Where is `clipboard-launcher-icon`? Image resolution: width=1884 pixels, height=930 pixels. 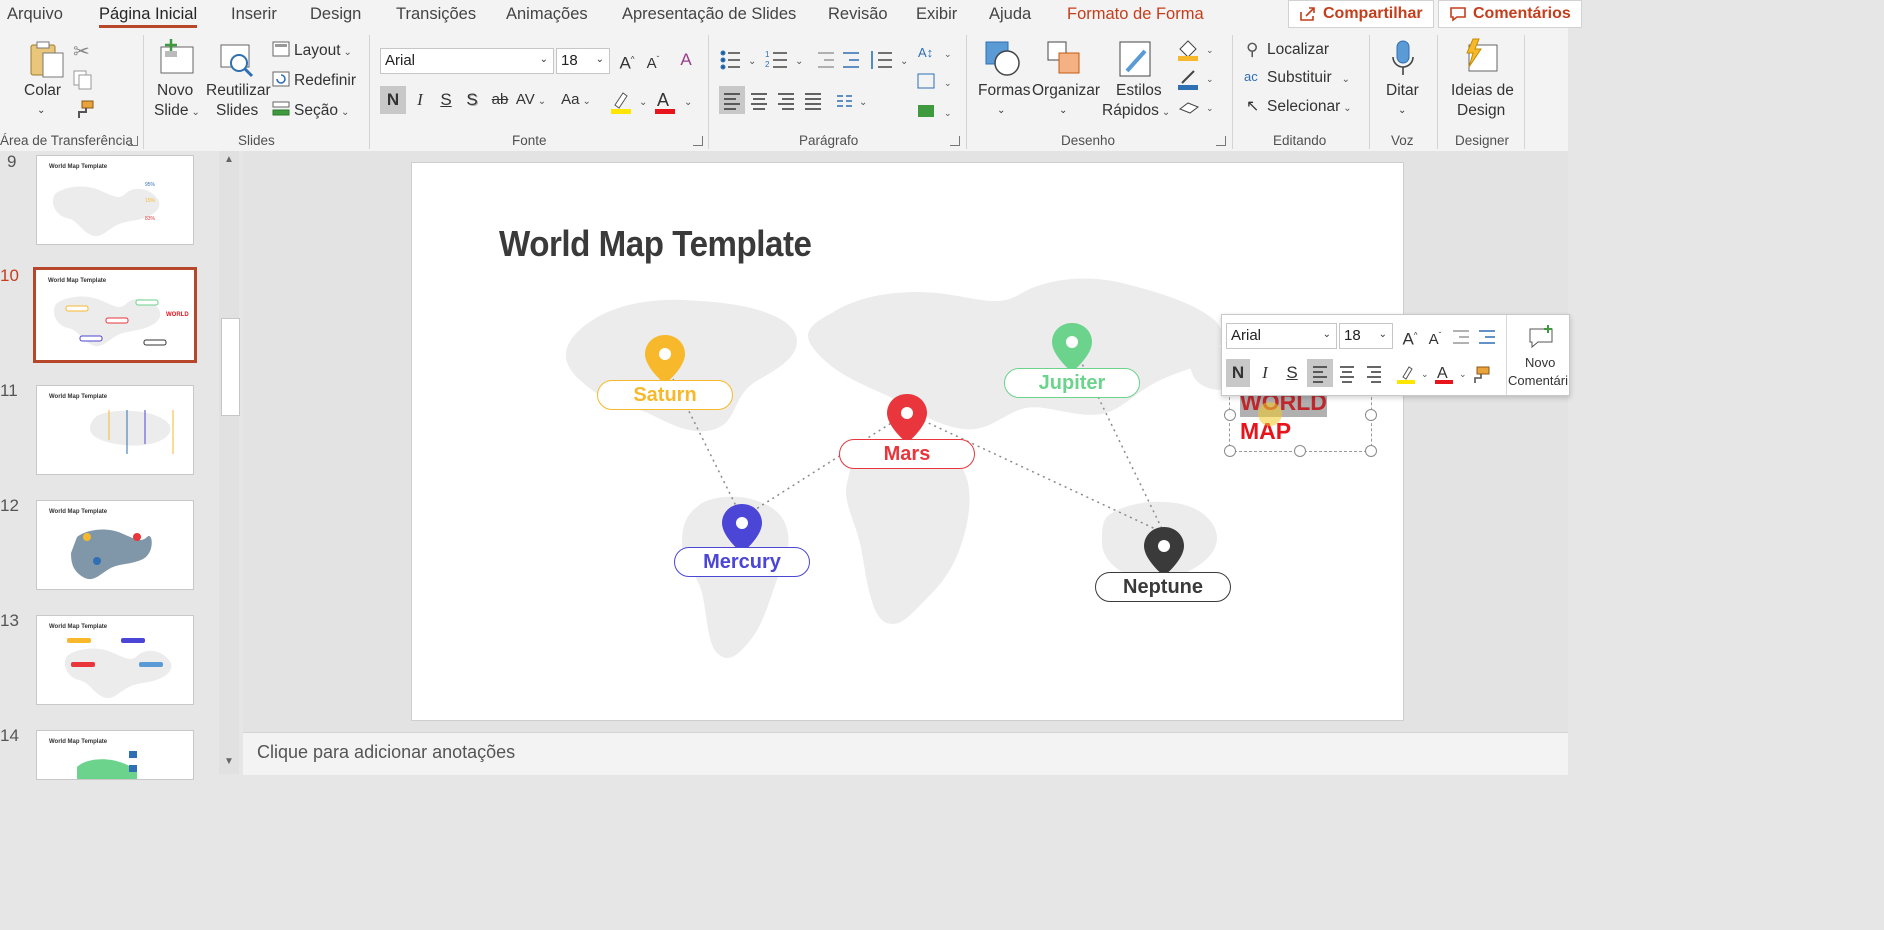
clipboard-launcher-icon is located at coordinates (133, 141).